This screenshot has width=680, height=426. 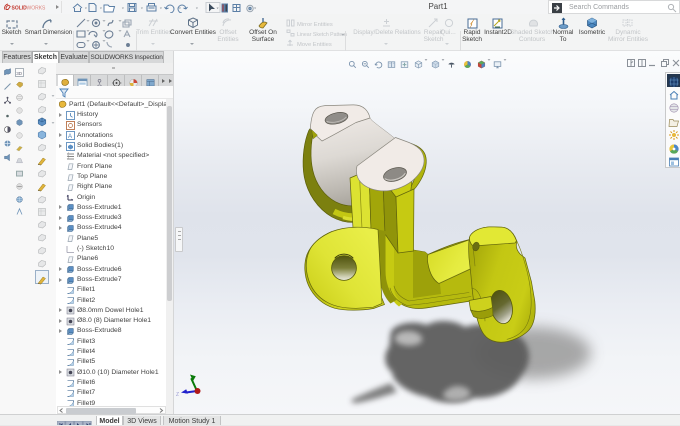 What do you see at coordinates (177, 395) in the screenshot?
I see `svg-text: Z` at bounding box center [177, 395].